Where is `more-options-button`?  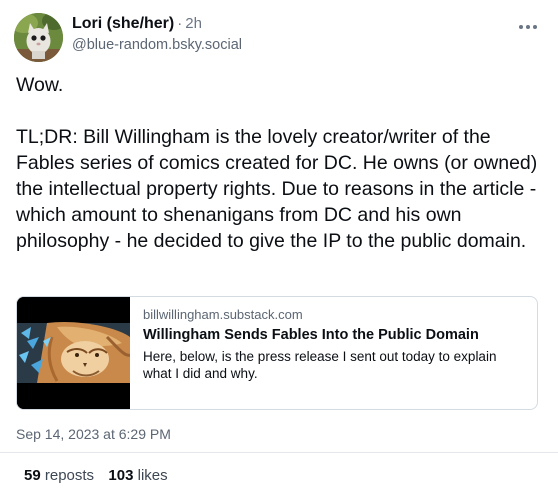 more-options-button is located at coordinates (528, 27).